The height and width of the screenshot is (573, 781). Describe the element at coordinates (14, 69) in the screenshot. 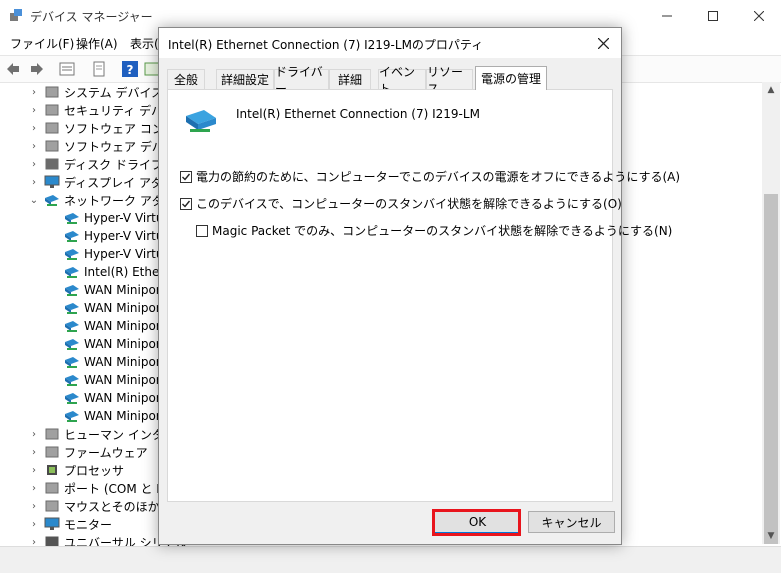

I see `back-arrow-icon` at that location.